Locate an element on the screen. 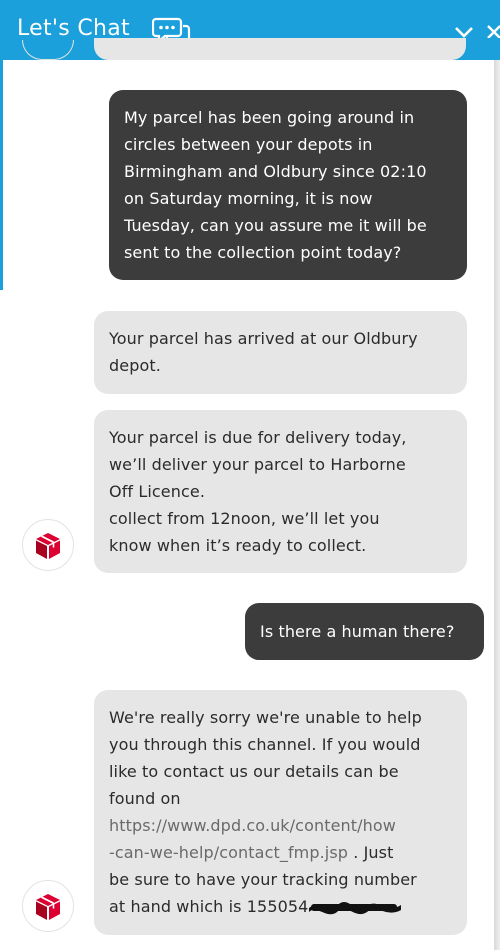 This screenshot has width=500, height=950. scrollbar is located at coordinates (497, 505).